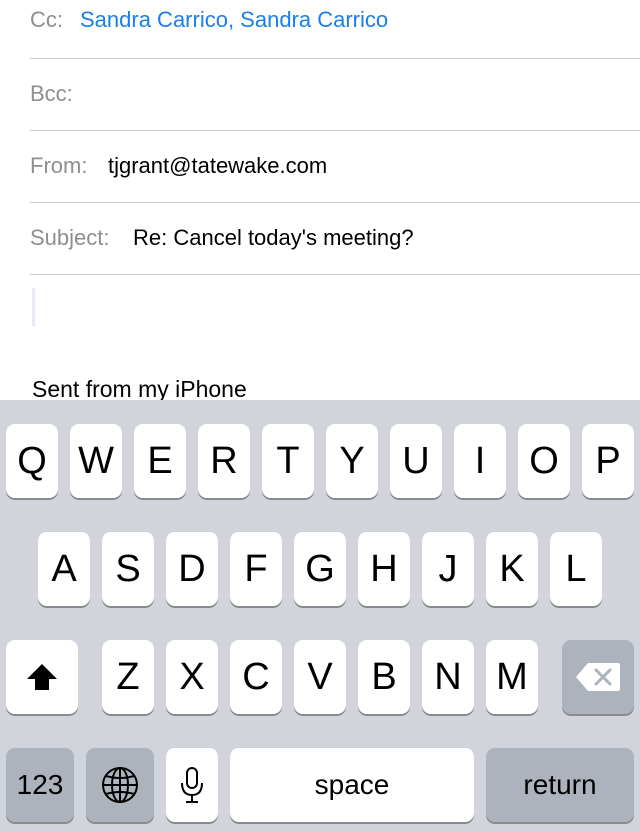 This screenshot has width=640, height=832. I want to click on bcc-field: Bcc:, so click(335, 95).